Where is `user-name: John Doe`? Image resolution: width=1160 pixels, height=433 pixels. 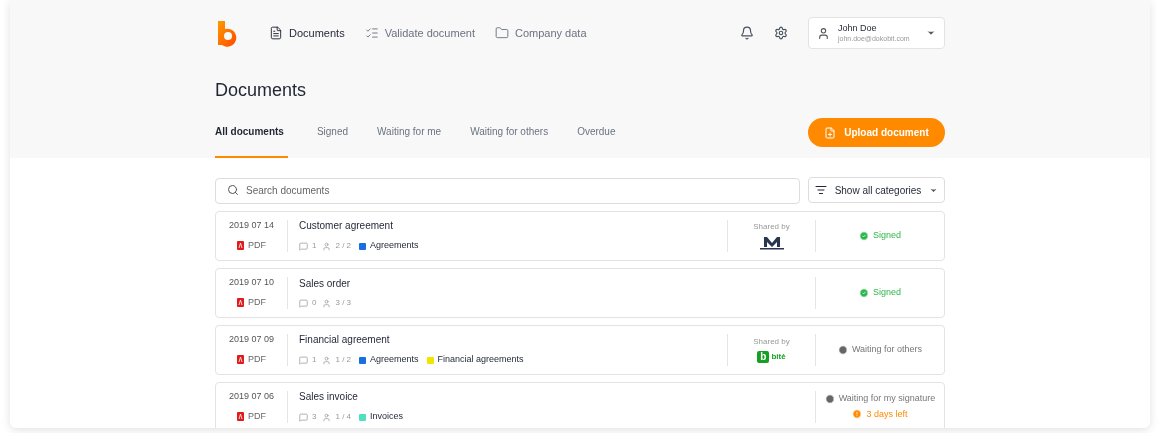 user-name: John Doe is located at coordinates (858, 28).